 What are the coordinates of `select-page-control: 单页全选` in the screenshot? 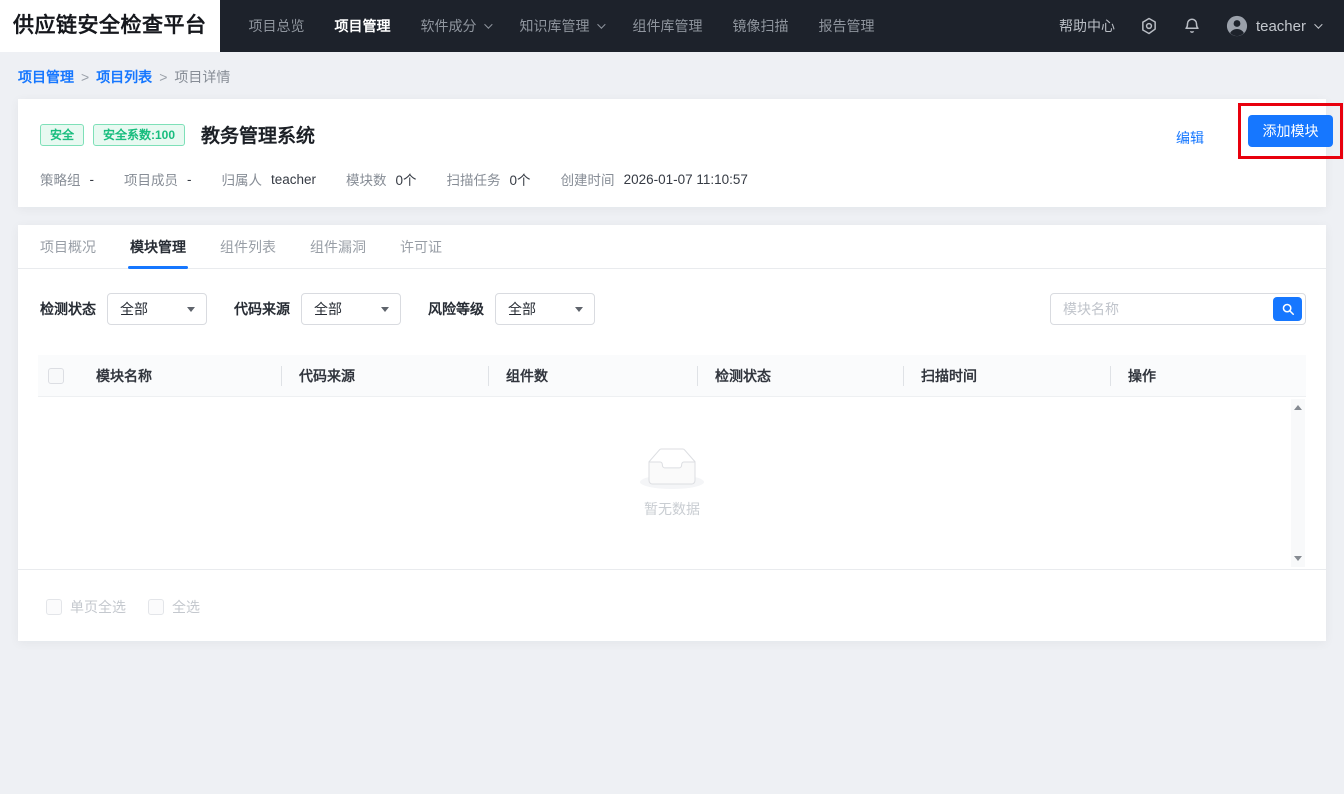 It's located at (86, 607).